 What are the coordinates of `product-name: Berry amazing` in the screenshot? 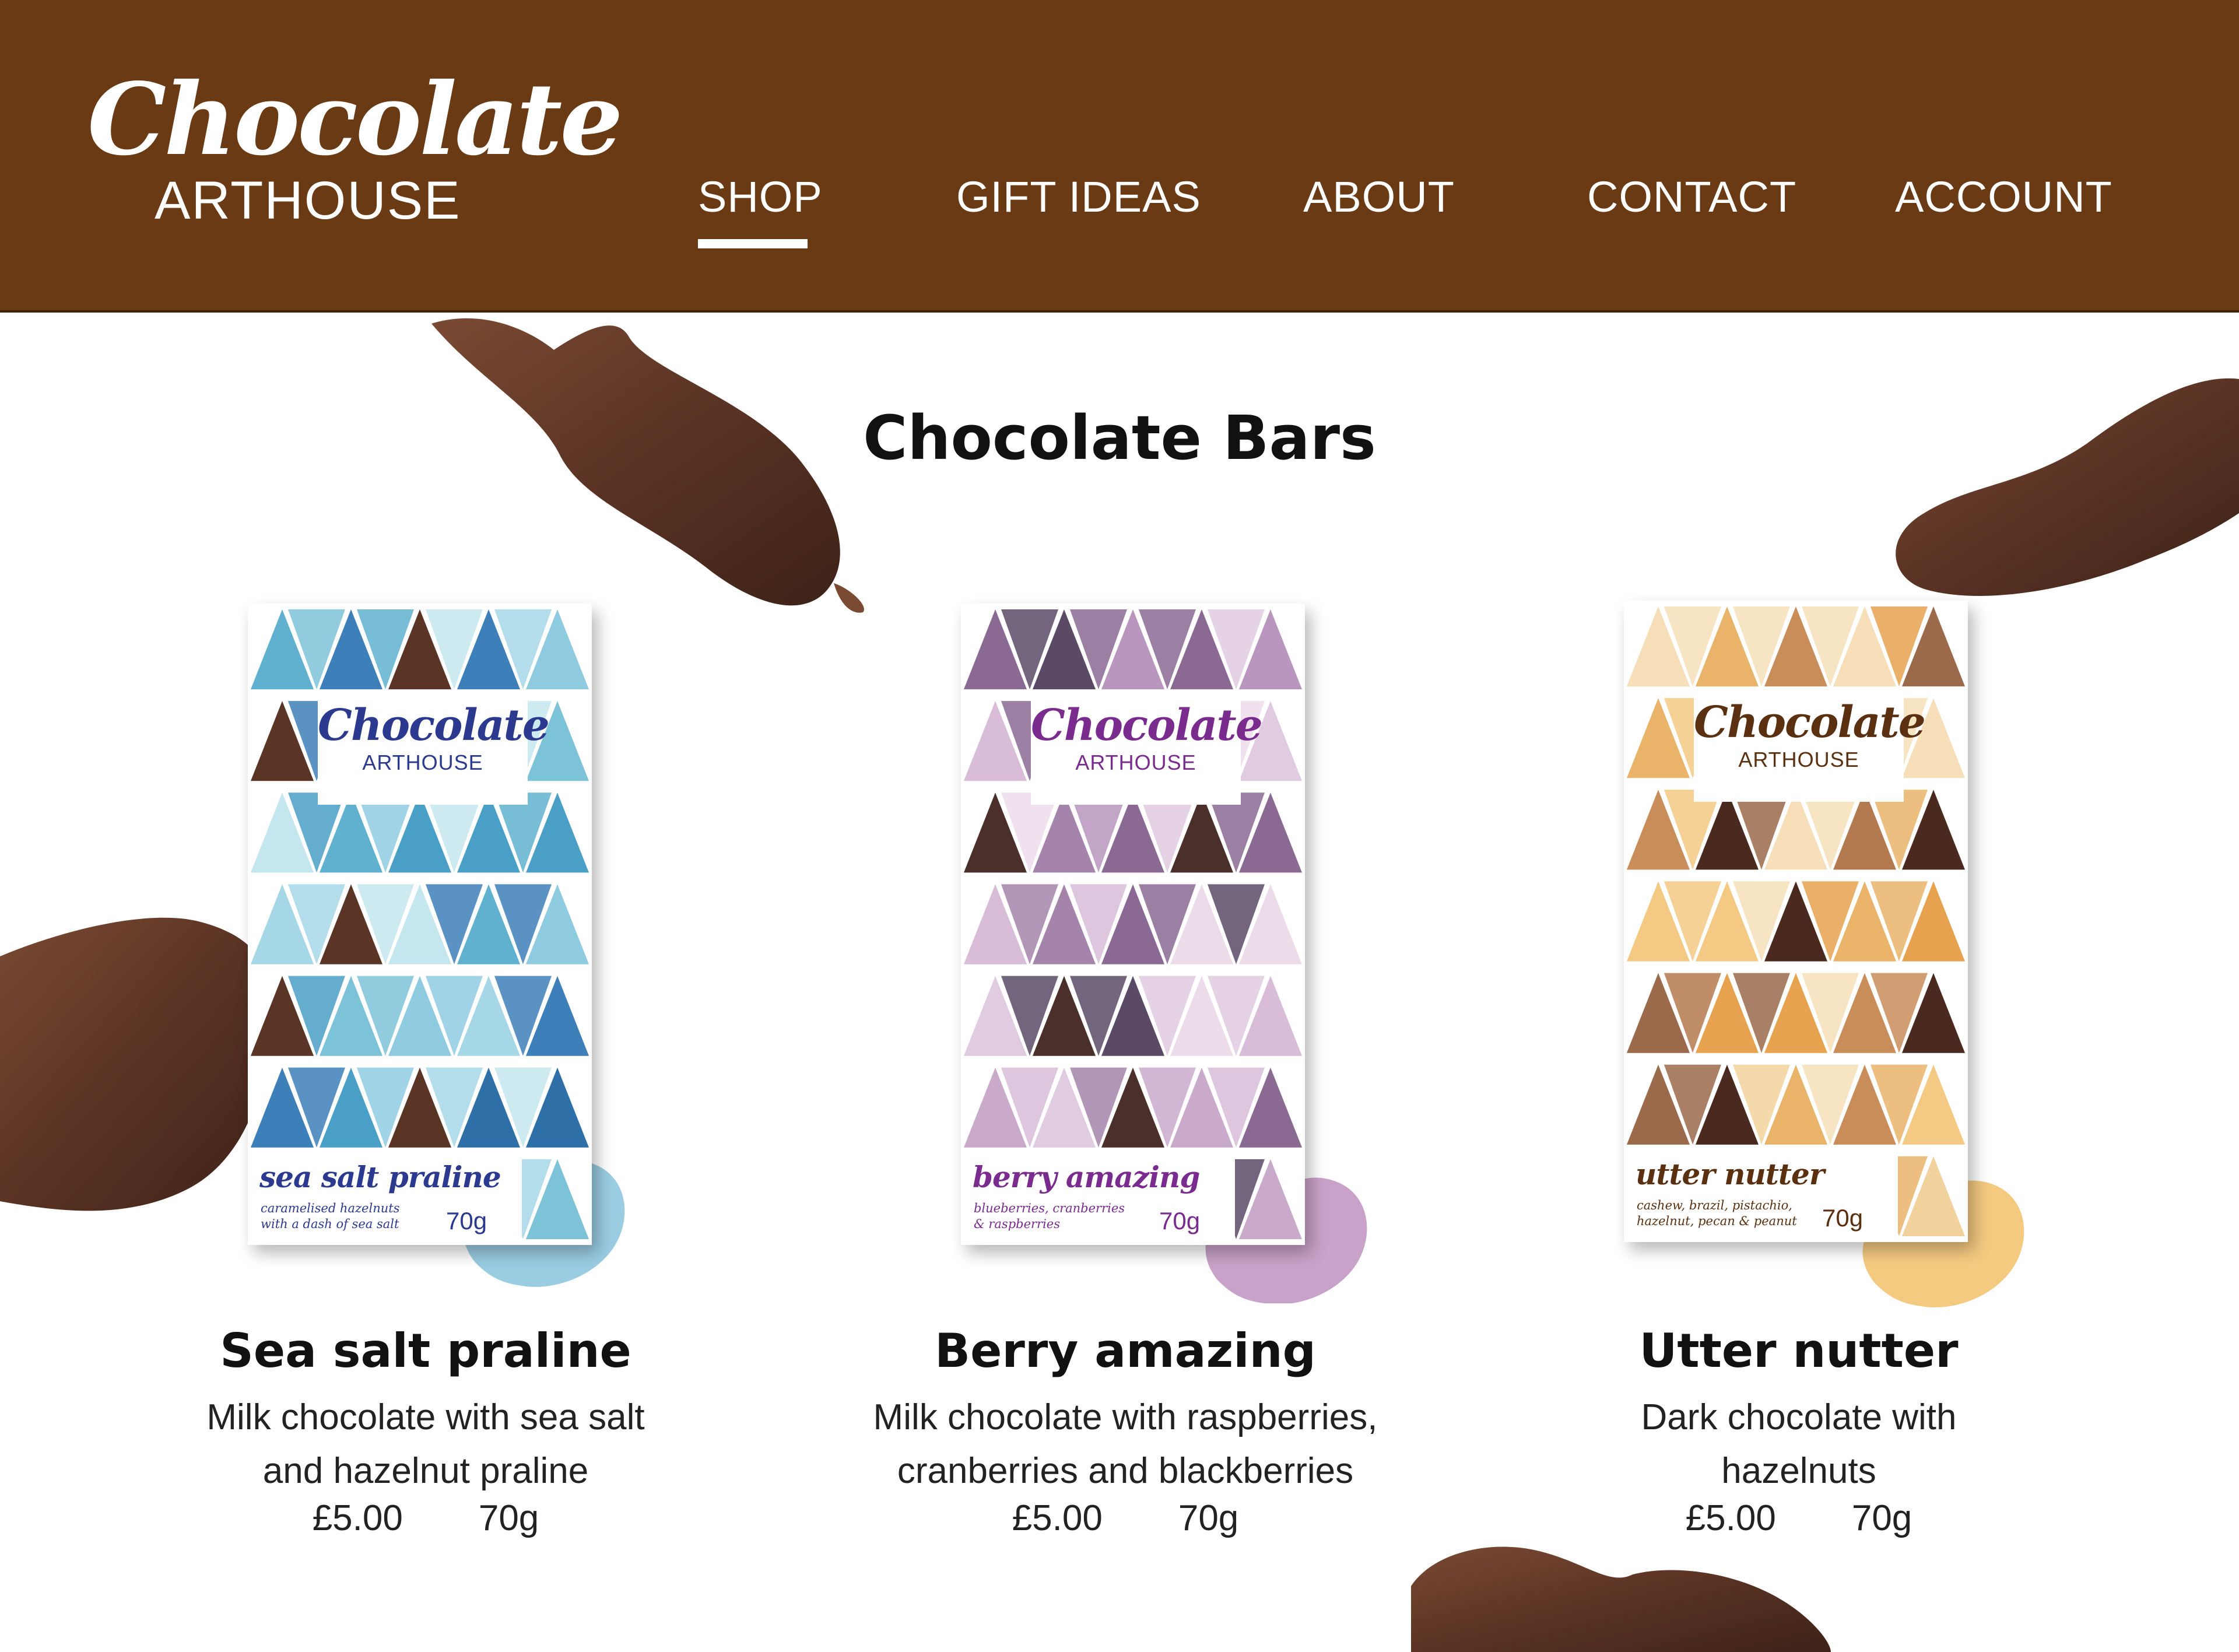 It's located at (1126, 1351).